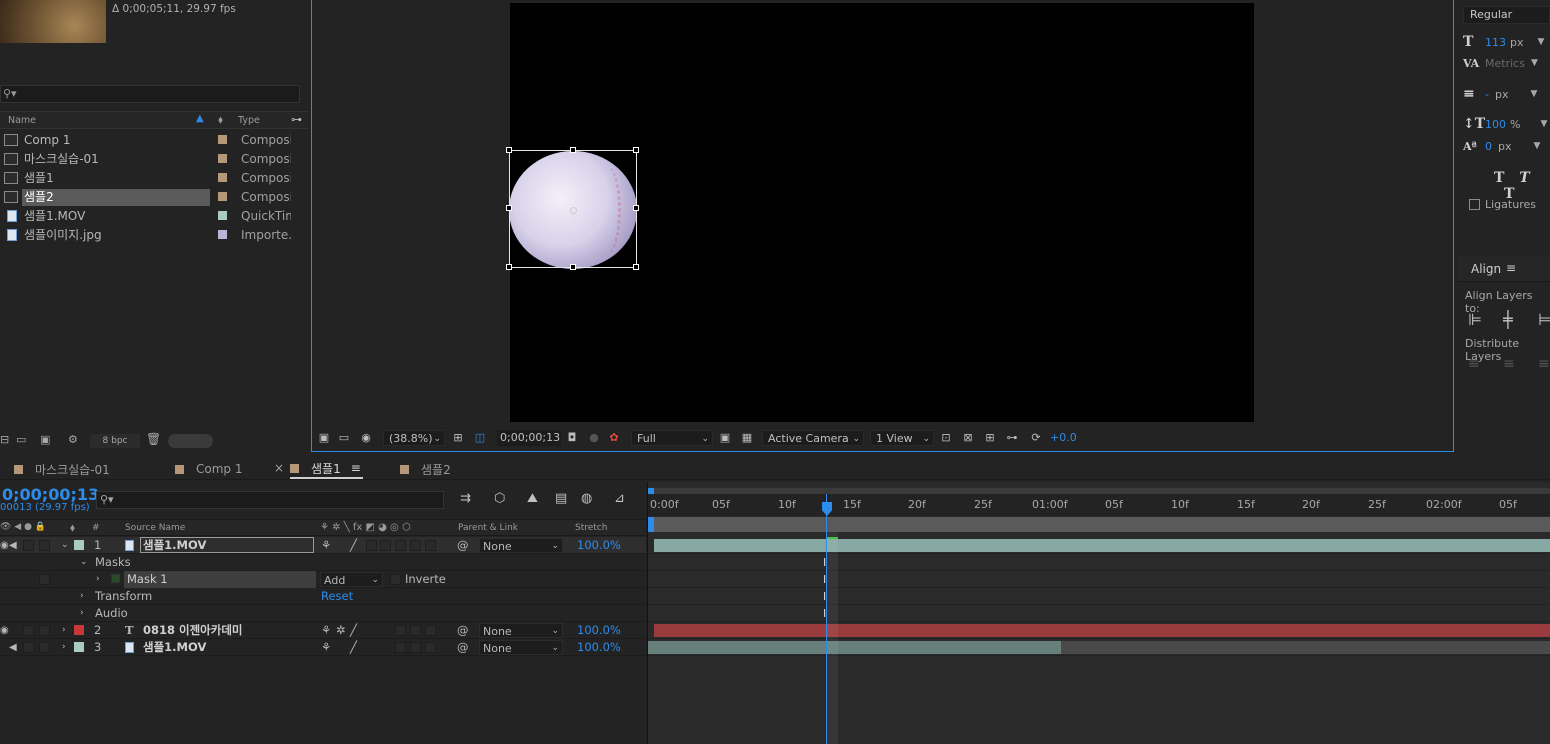 Image resolution: width=1550 pixels, height=744 pixels. Describe the element at coordinates (1475, 319) in the screenshot. I see `align-left-icon: ⊫` at that location.